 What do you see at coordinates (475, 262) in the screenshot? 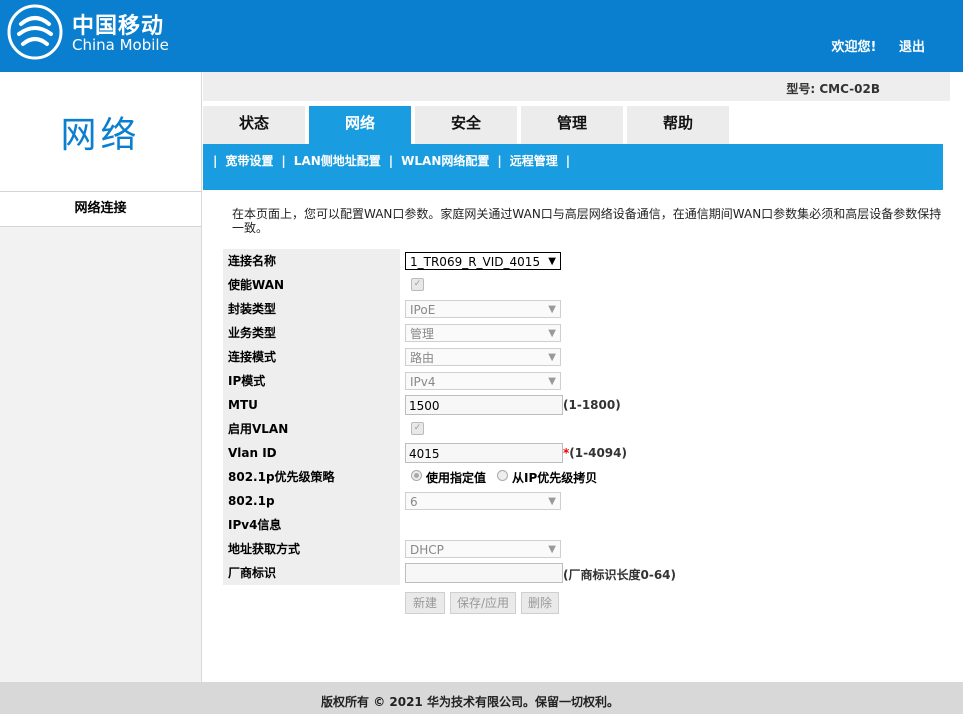
I see `connection-name-value: 1_TR069_R_VID_4015` at bounding box center [475, 262].